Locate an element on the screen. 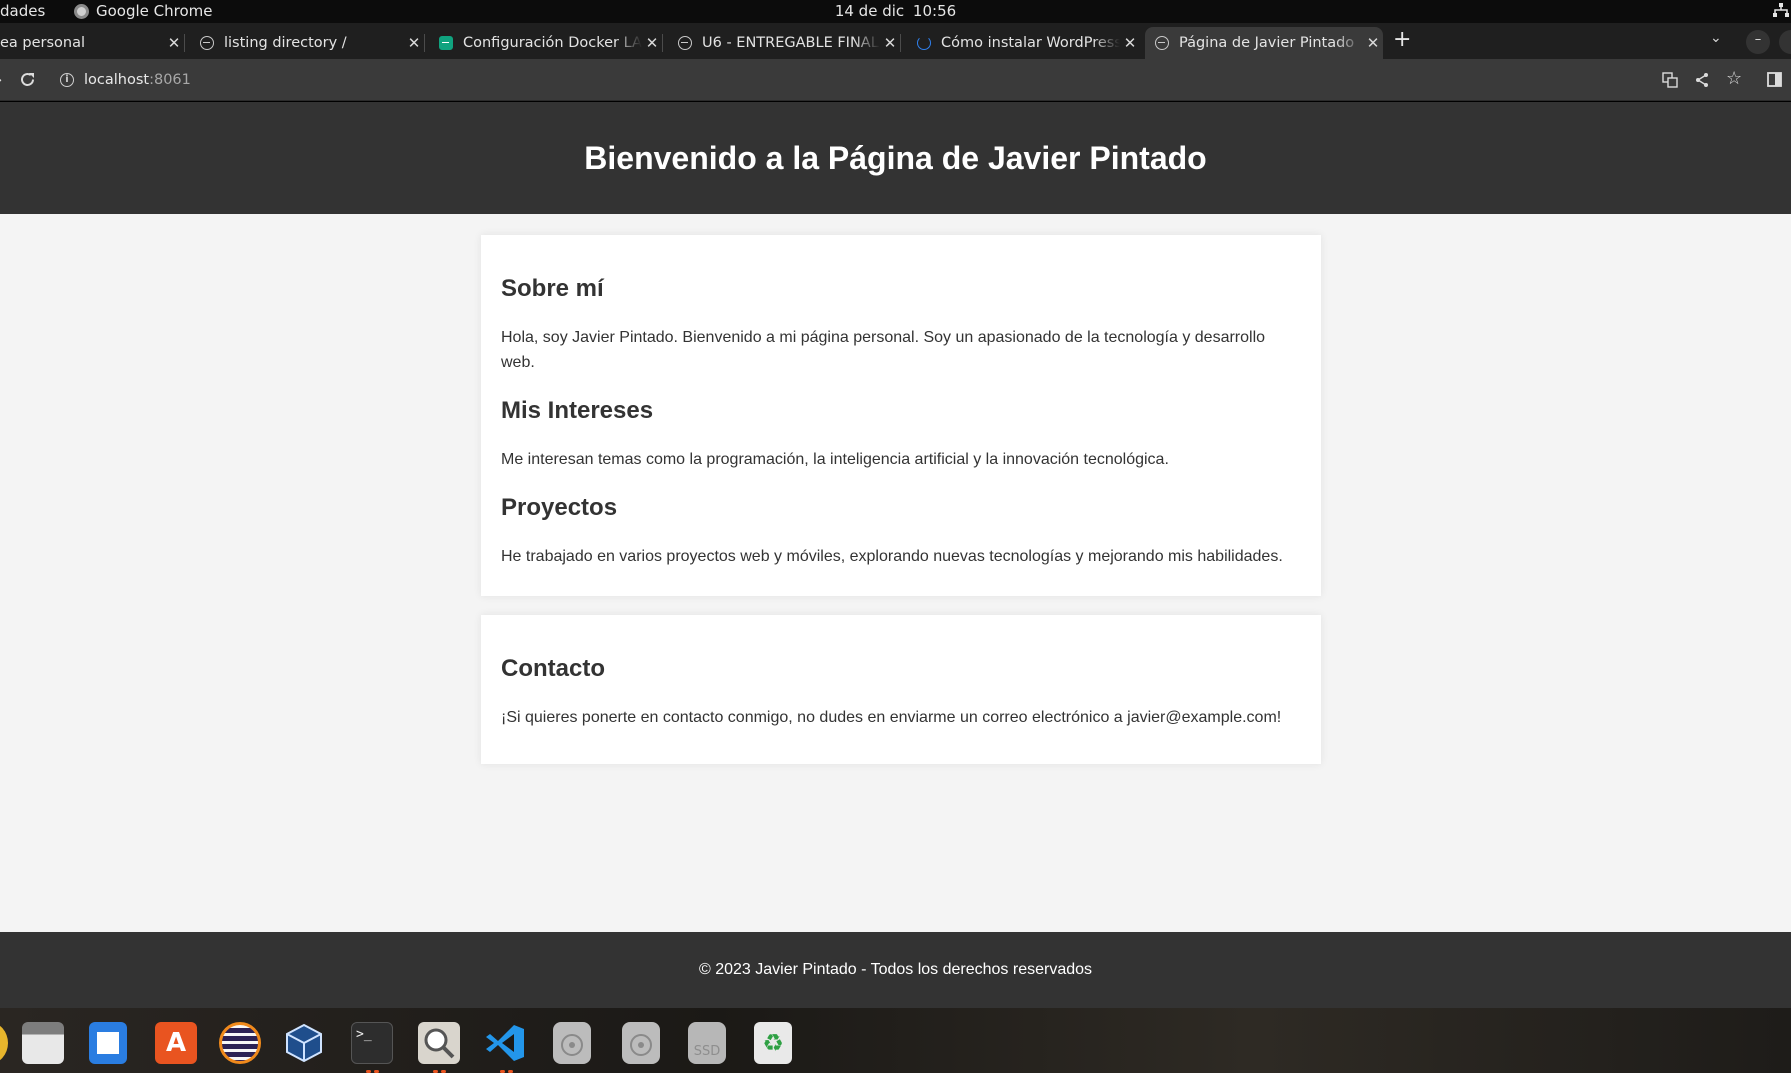 This screenshot has height=1073, width=1791. dock: A >_ SSD ♻ is located at coordinates (895, 1040).